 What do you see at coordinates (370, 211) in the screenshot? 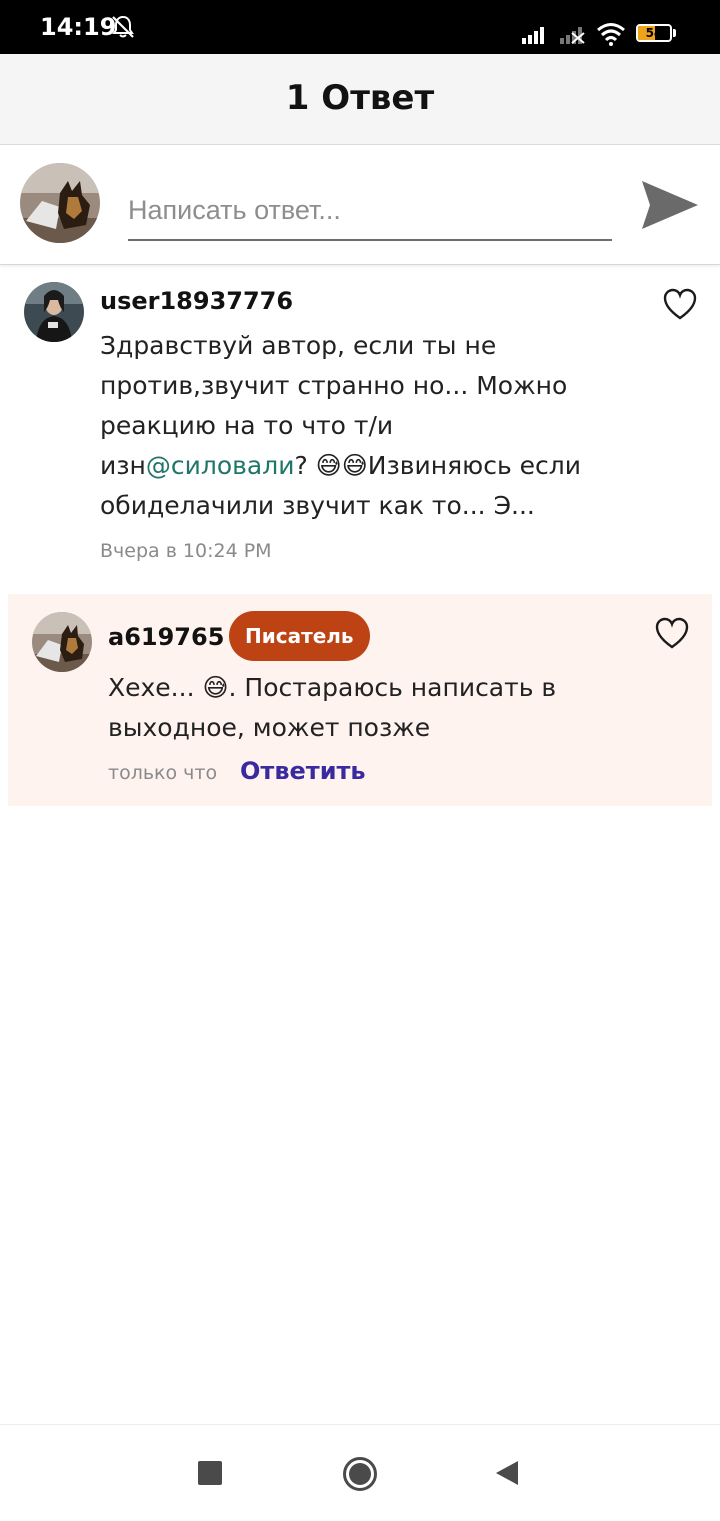
I see `reply-input` at bounding box center [370, 211].